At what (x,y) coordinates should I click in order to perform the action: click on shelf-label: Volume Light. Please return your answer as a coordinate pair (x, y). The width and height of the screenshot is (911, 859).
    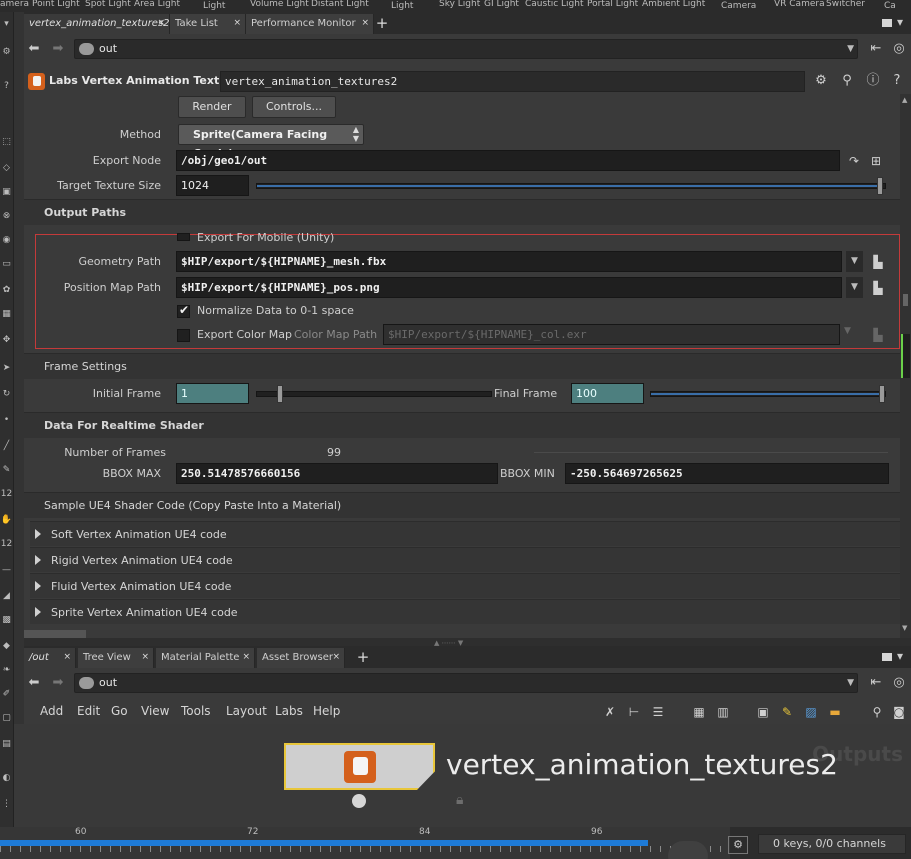
    Looking at the image, I should click on (279, 4).